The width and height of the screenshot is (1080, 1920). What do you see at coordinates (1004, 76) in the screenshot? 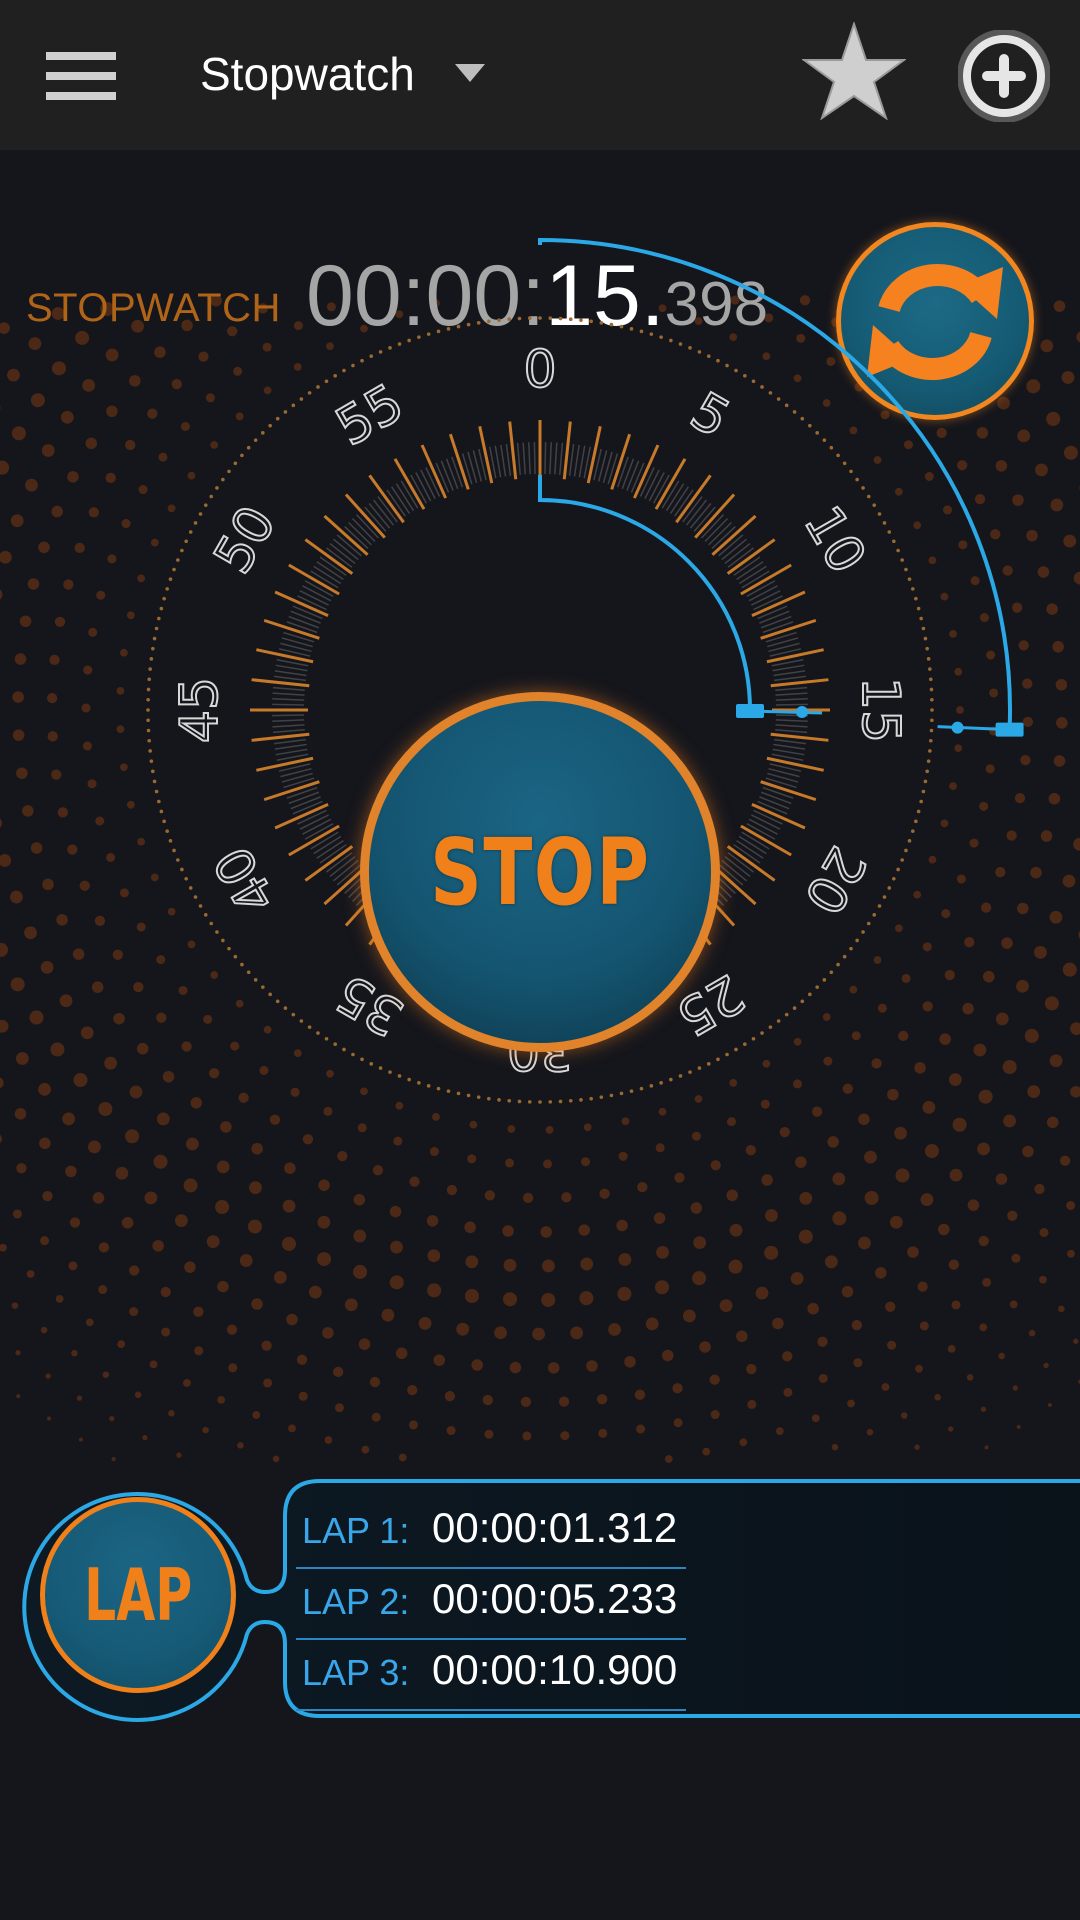
I see `plus-circle-icon` at bounding box center [1004, 76].